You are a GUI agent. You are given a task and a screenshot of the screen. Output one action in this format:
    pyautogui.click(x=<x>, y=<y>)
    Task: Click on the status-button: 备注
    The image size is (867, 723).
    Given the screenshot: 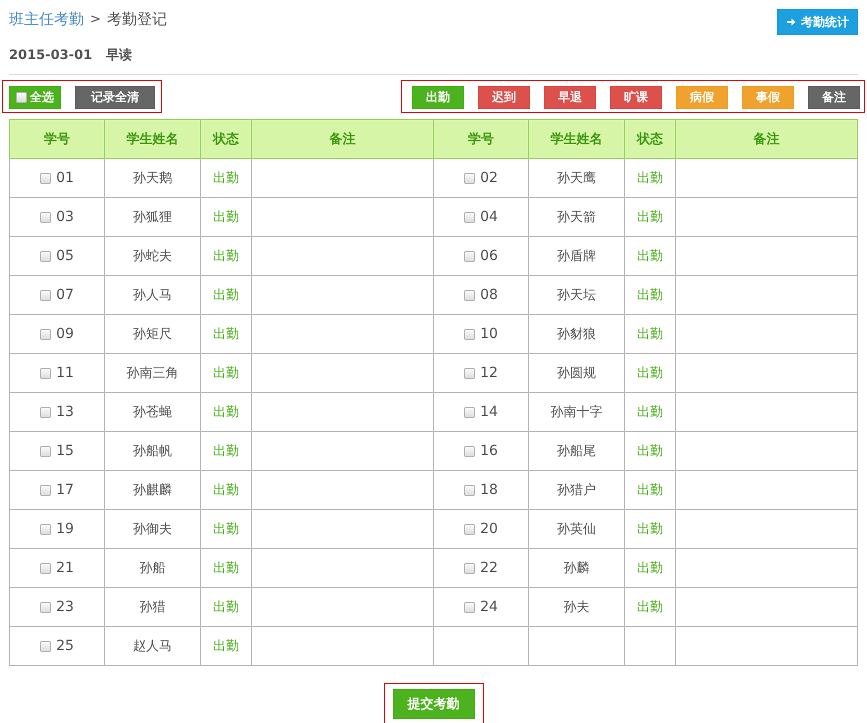 What is the action you would take?
    pyautogui.click(x=834, y=97)
    